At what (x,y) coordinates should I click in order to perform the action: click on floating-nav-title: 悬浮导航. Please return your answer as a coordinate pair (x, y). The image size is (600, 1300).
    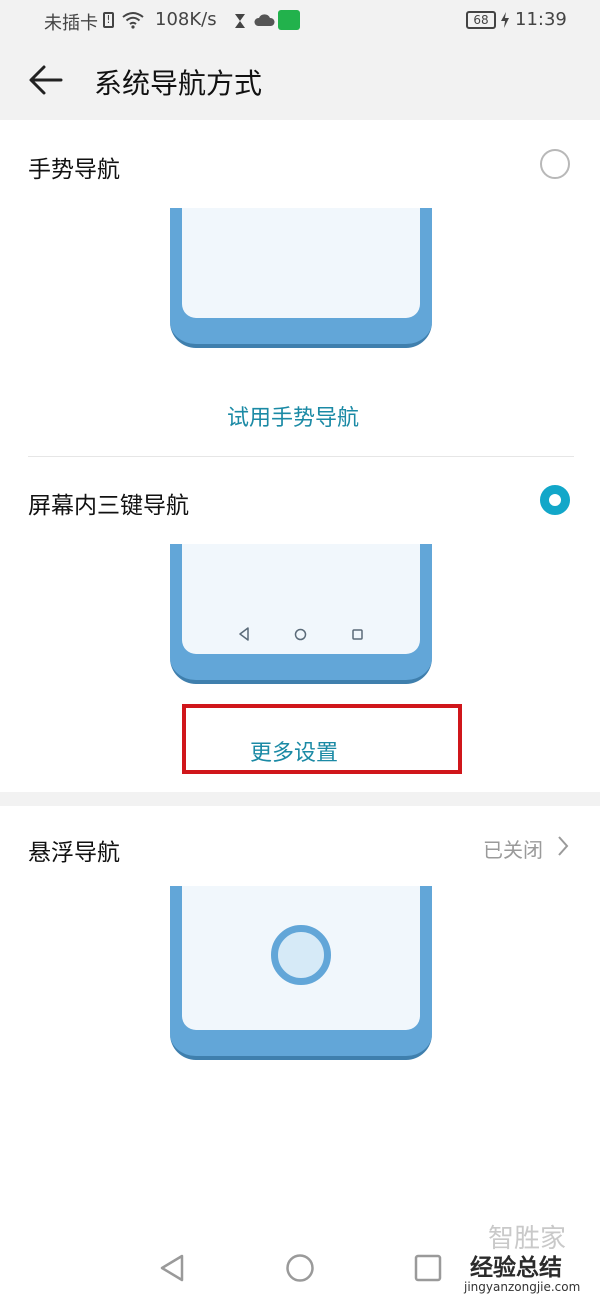
    Looking at the image, I should click on (74, 853).